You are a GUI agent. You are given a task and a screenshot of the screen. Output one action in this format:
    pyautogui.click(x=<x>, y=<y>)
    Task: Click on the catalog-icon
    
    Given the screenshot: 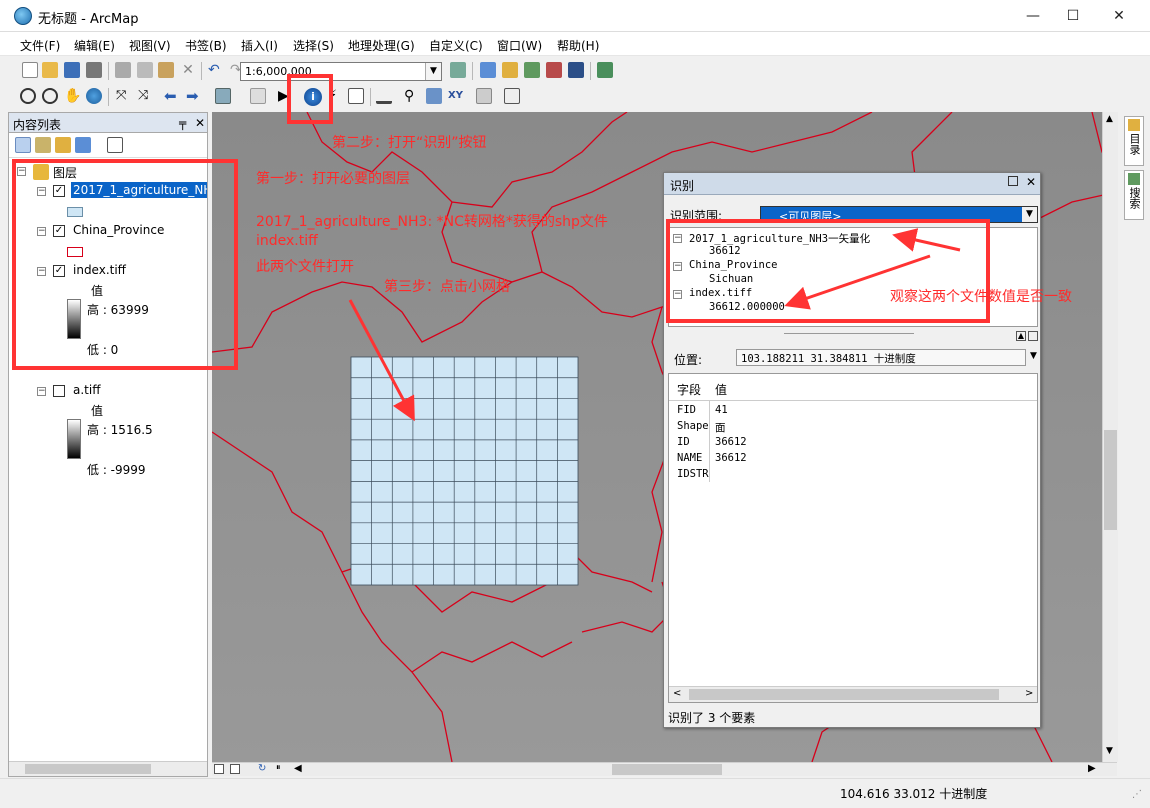 What is the action you would take?
    pyautogui.click(x=1134, y=125)
    